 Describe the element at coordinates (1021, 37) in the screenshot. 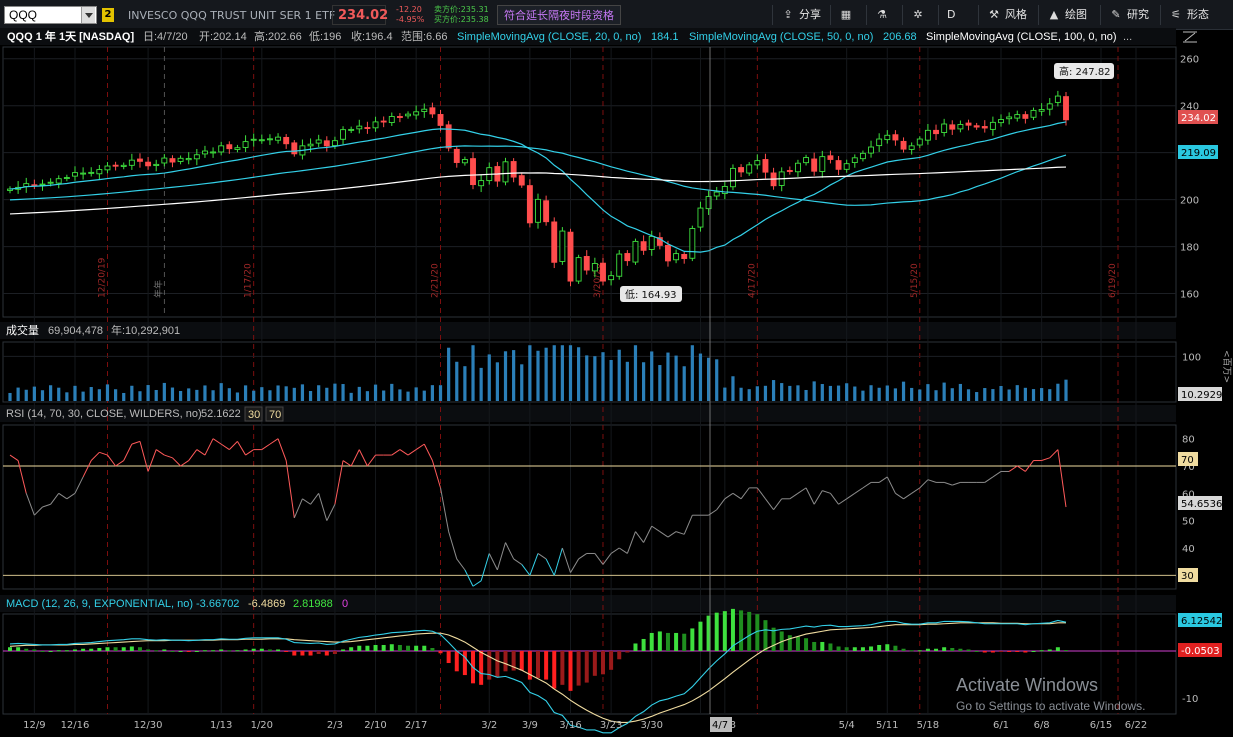

I see `sma100-label: SimpleMovingAvg (CLOSE, 100, 0, no)` at that location.